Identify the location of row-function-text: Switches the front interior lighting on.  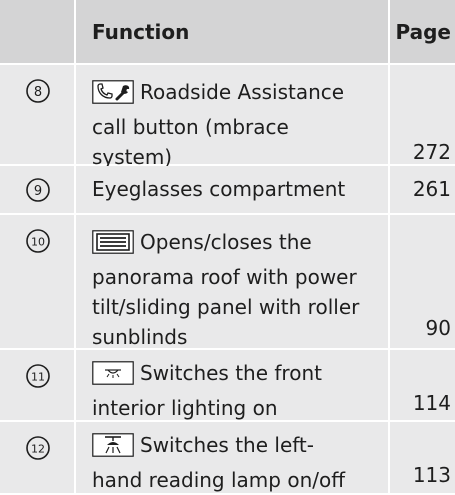
(207, 390).